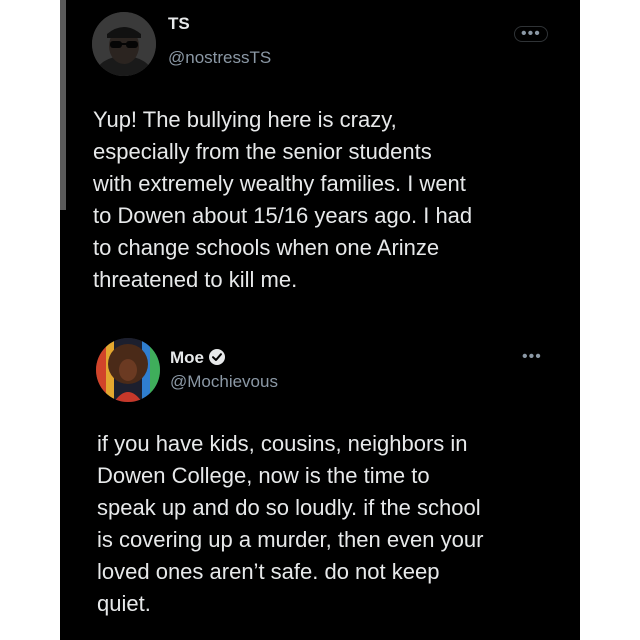 The height and width of the screenshot is (640, 640). Describe the element at coordinates (219, 58) in the screenshot. I see `user-handle: @nostressTS` at that location.